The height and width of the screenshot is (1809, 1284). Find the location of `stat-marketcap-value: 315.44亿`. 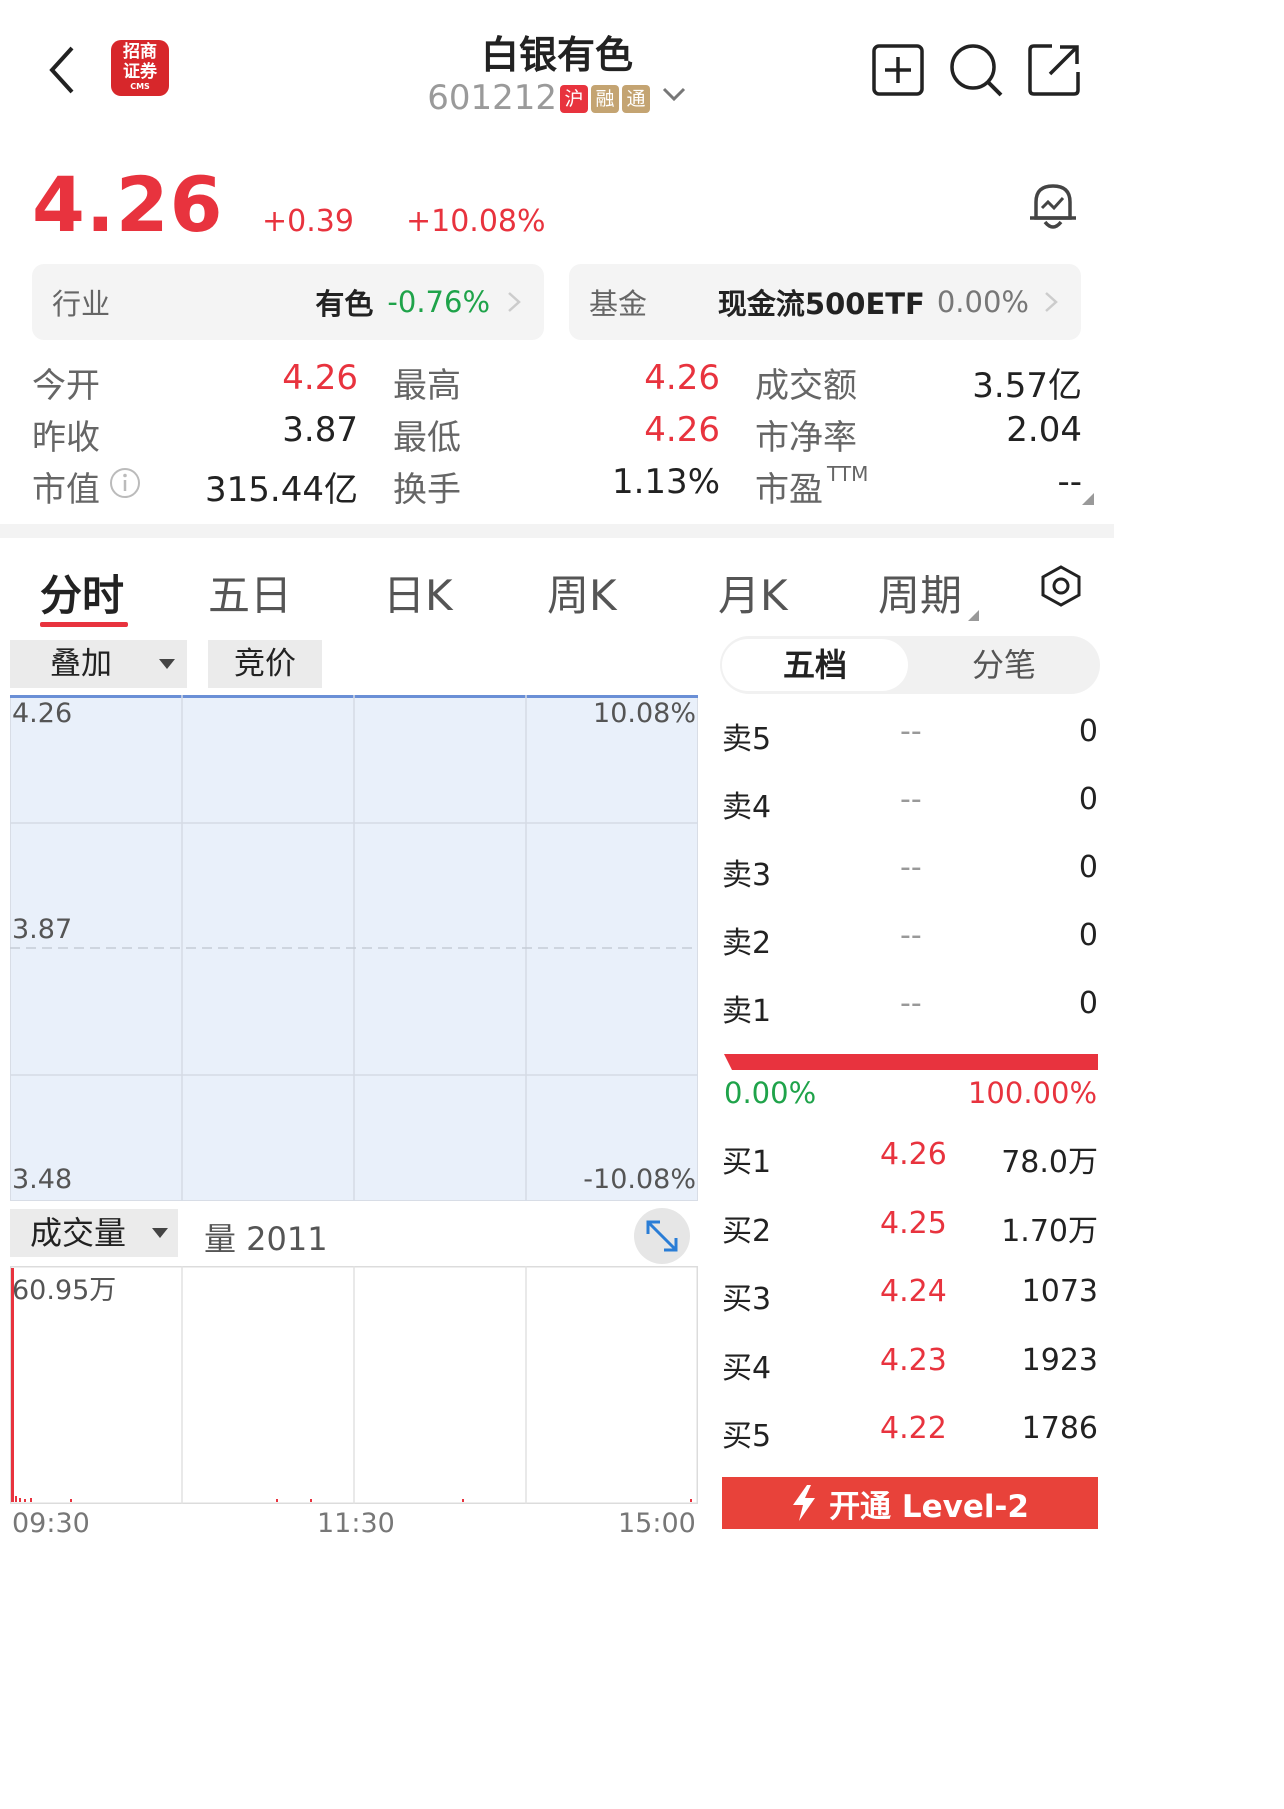

stat-marketcap-value: 315.44亿 is located at coordinates (281, 490).